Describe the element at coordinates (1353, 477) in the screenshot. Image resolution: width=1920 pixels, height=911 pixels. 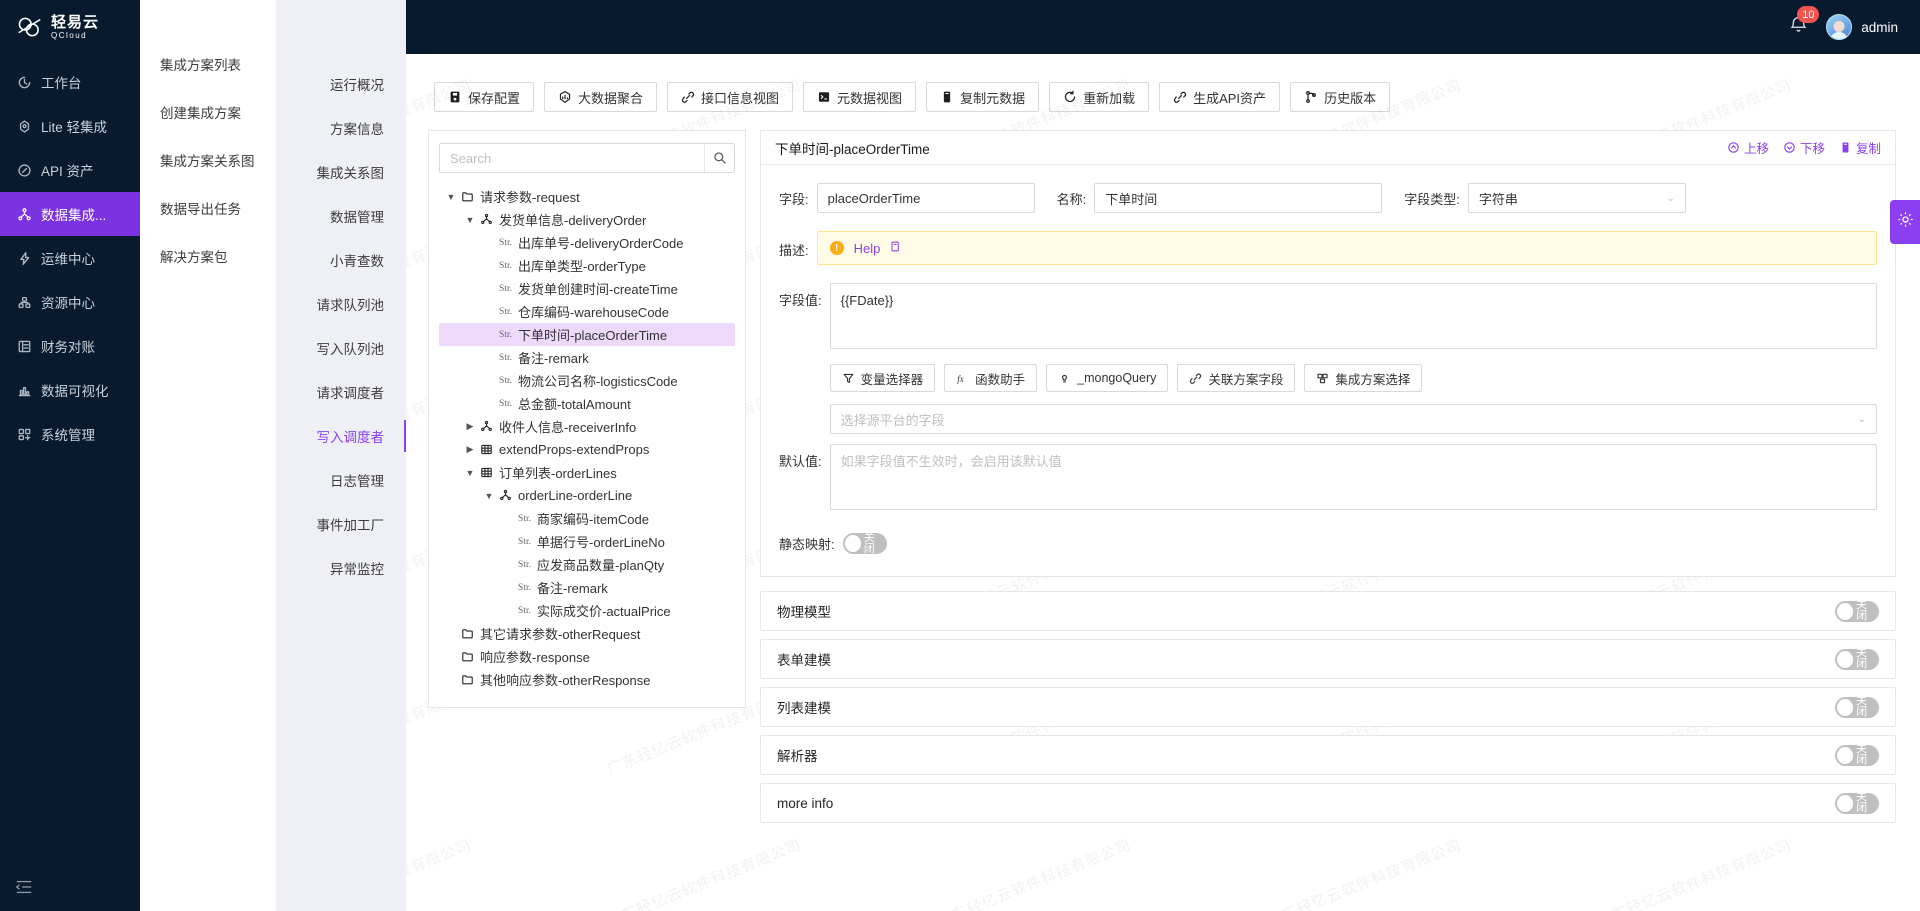
I see `default-value-textarea` at that location.